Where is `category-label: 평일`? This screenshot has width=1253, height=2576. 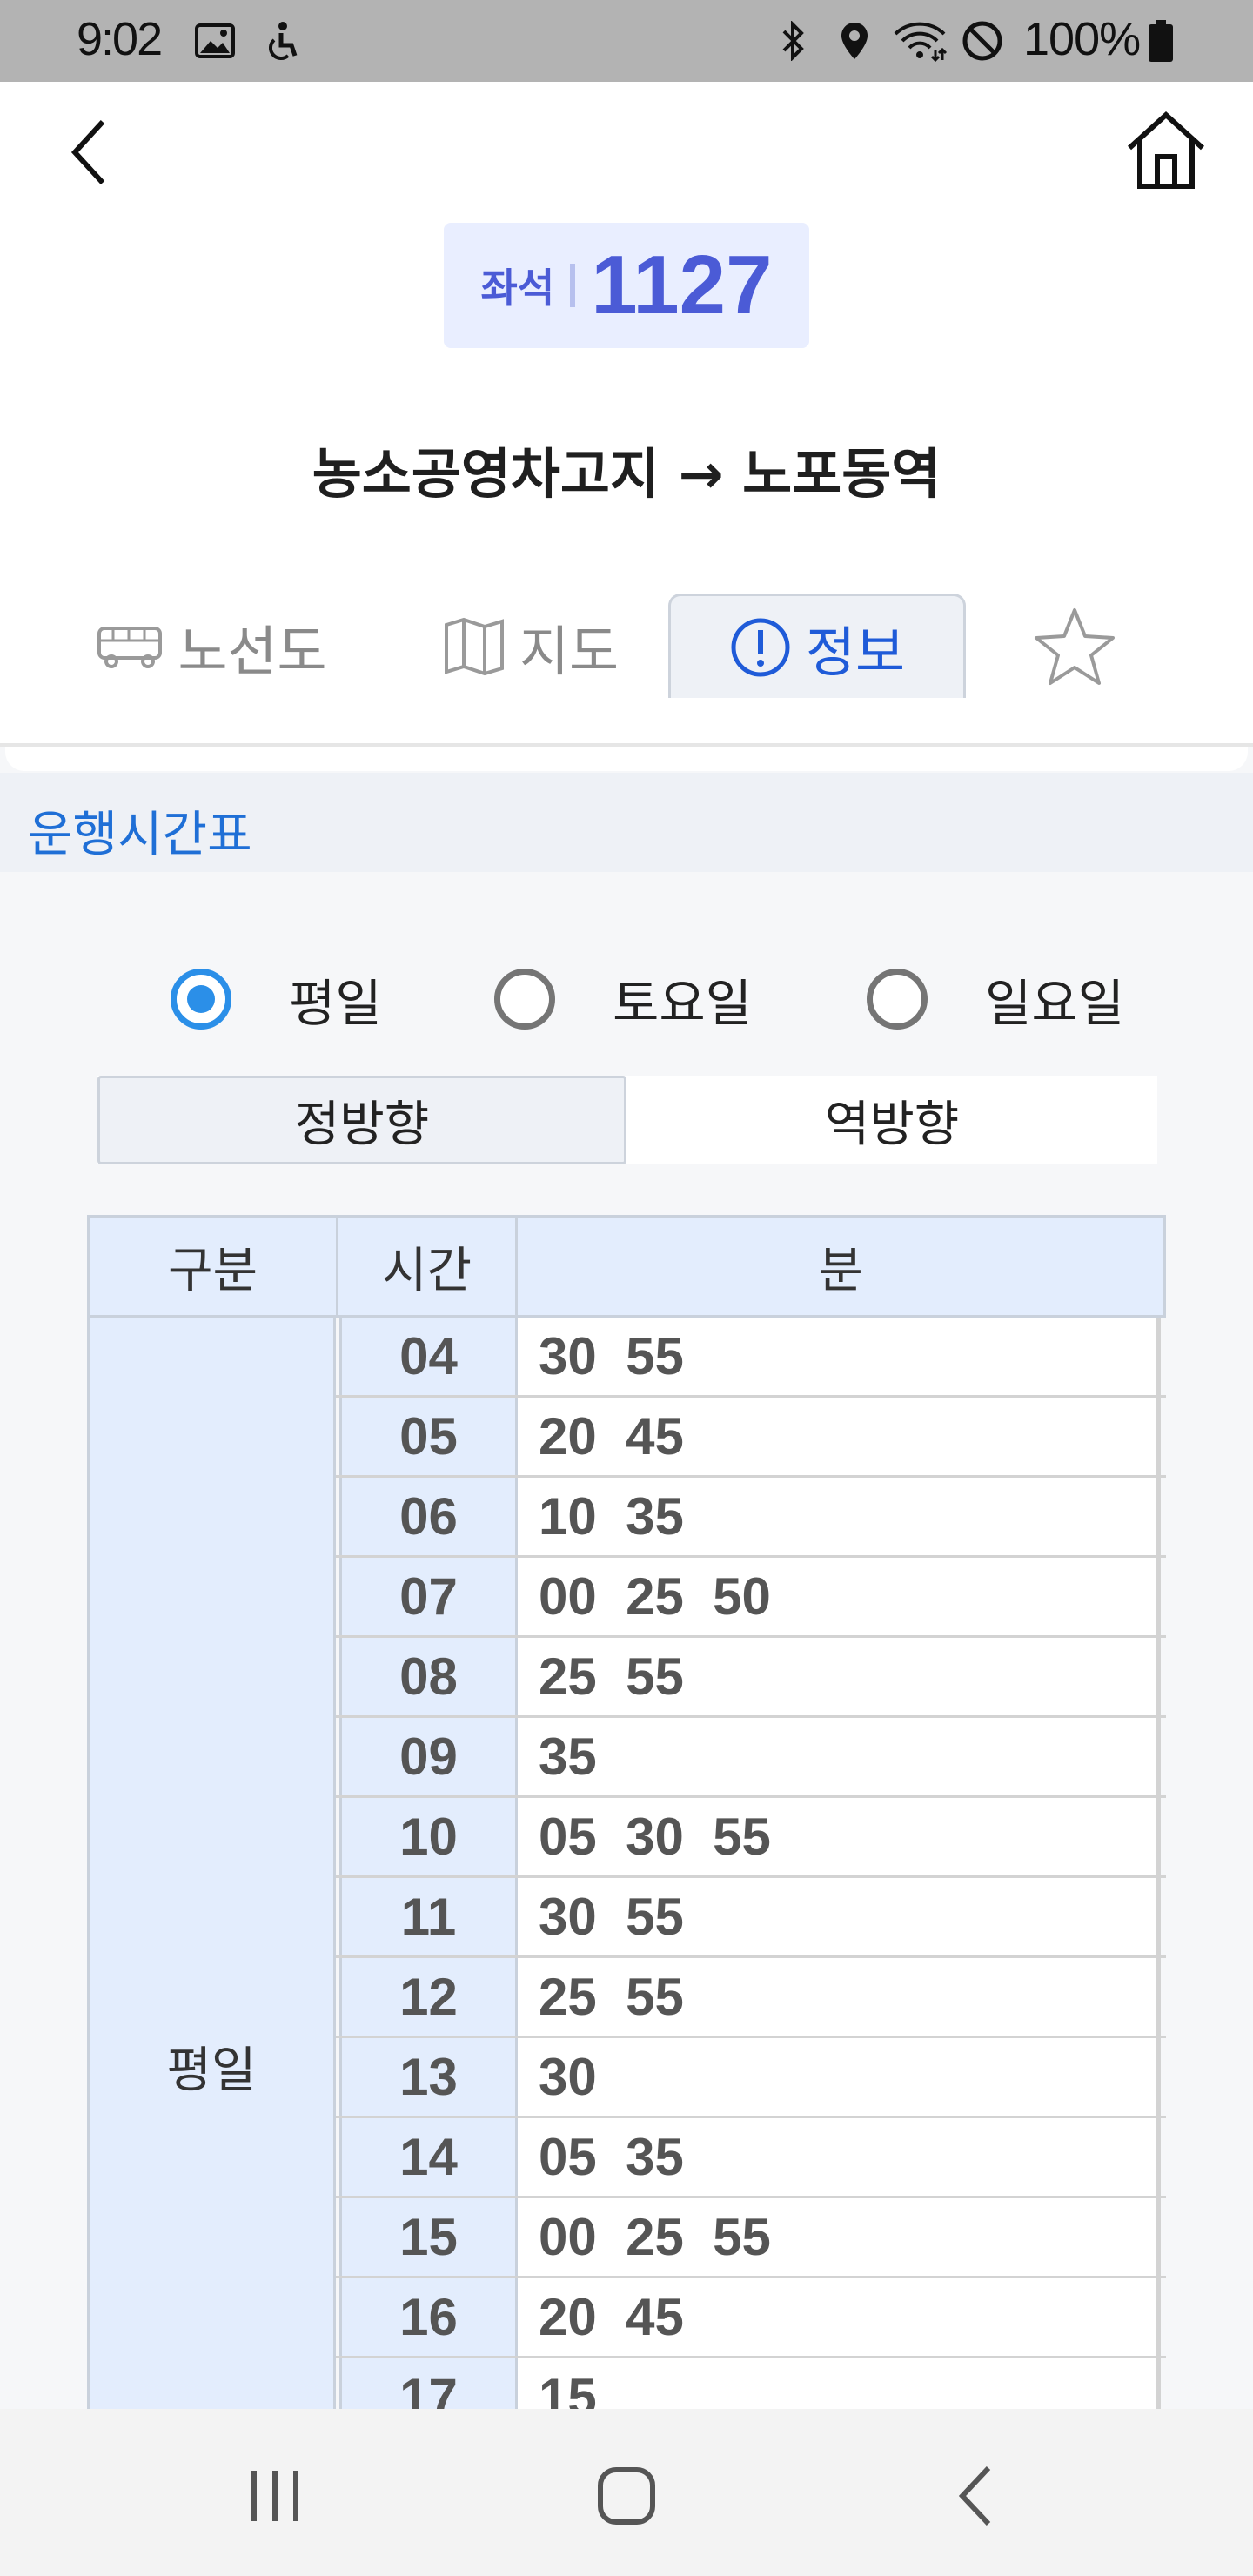 category-label: 평일 is located at coordinates (211, 2071).